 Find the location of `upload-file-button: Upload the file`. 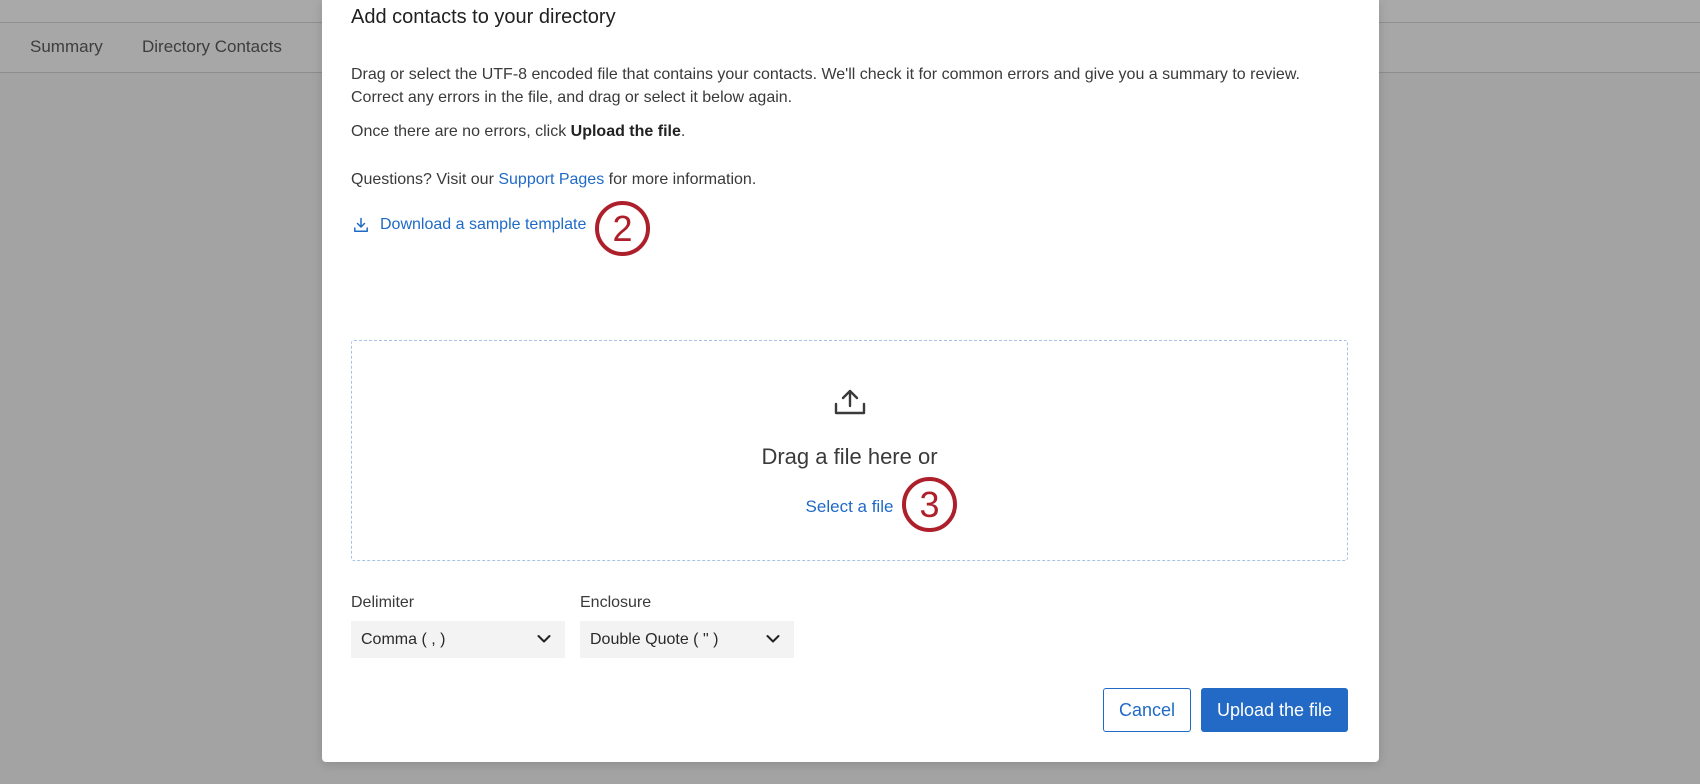

upload-file-button: Upload the file is located at coordinates (1274, 710).